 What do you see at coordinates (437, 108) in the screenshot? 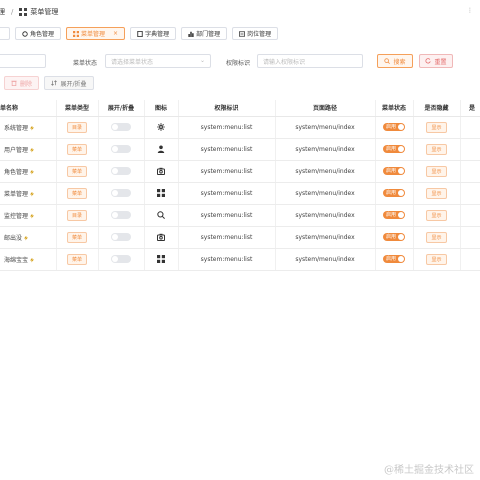
I see `col-header-hidden: 是否隐藏` at bounding box center [437, 108].